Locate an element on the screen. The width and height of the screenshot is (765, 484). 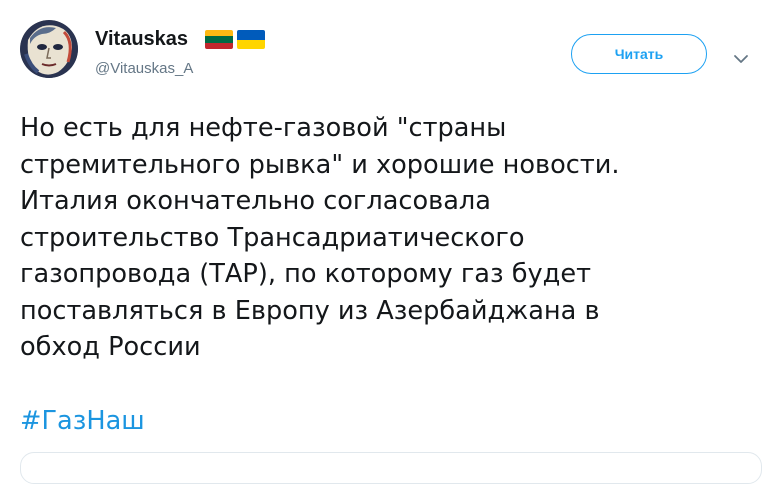
avatar-portrait-icon is located at coordinates (49, 49).